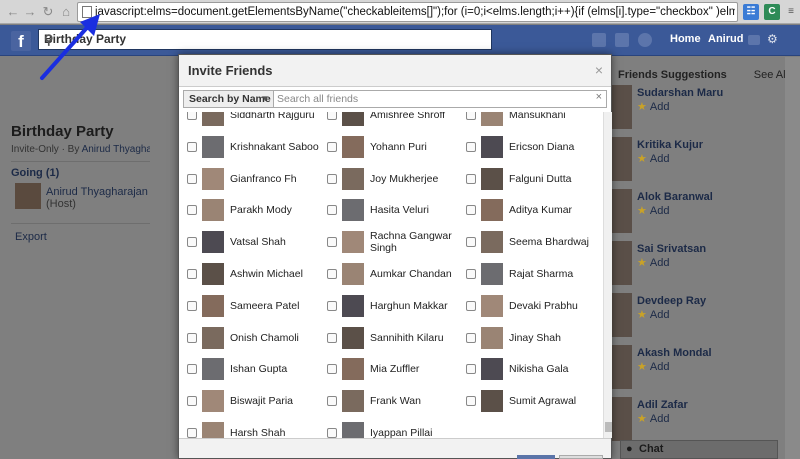 The width and height of the screenshot is (800, 459). What do you see at coordinates (280, 116) in the screenshot?
I see `friend-name: Siddharth Rajguru` at bounding box center [280, 116].